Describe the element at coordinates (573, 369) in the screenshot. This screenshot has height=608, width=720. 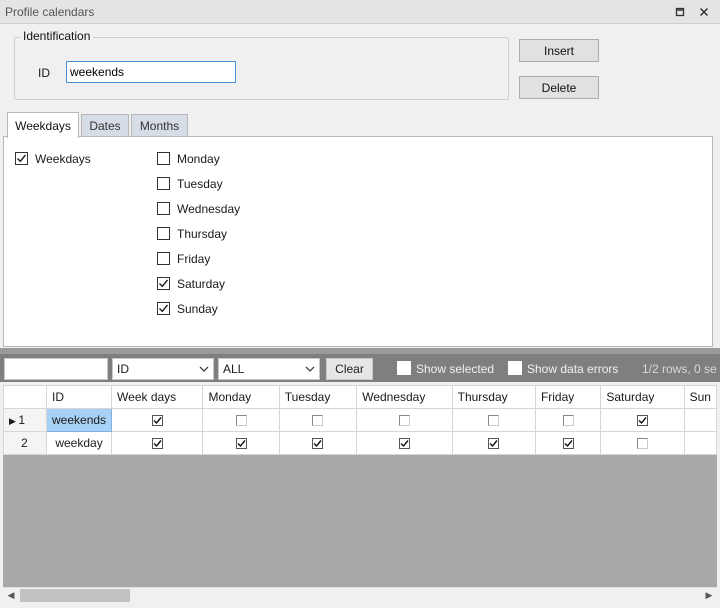
I see `show-data-errors-label: Show data errors` at that location.